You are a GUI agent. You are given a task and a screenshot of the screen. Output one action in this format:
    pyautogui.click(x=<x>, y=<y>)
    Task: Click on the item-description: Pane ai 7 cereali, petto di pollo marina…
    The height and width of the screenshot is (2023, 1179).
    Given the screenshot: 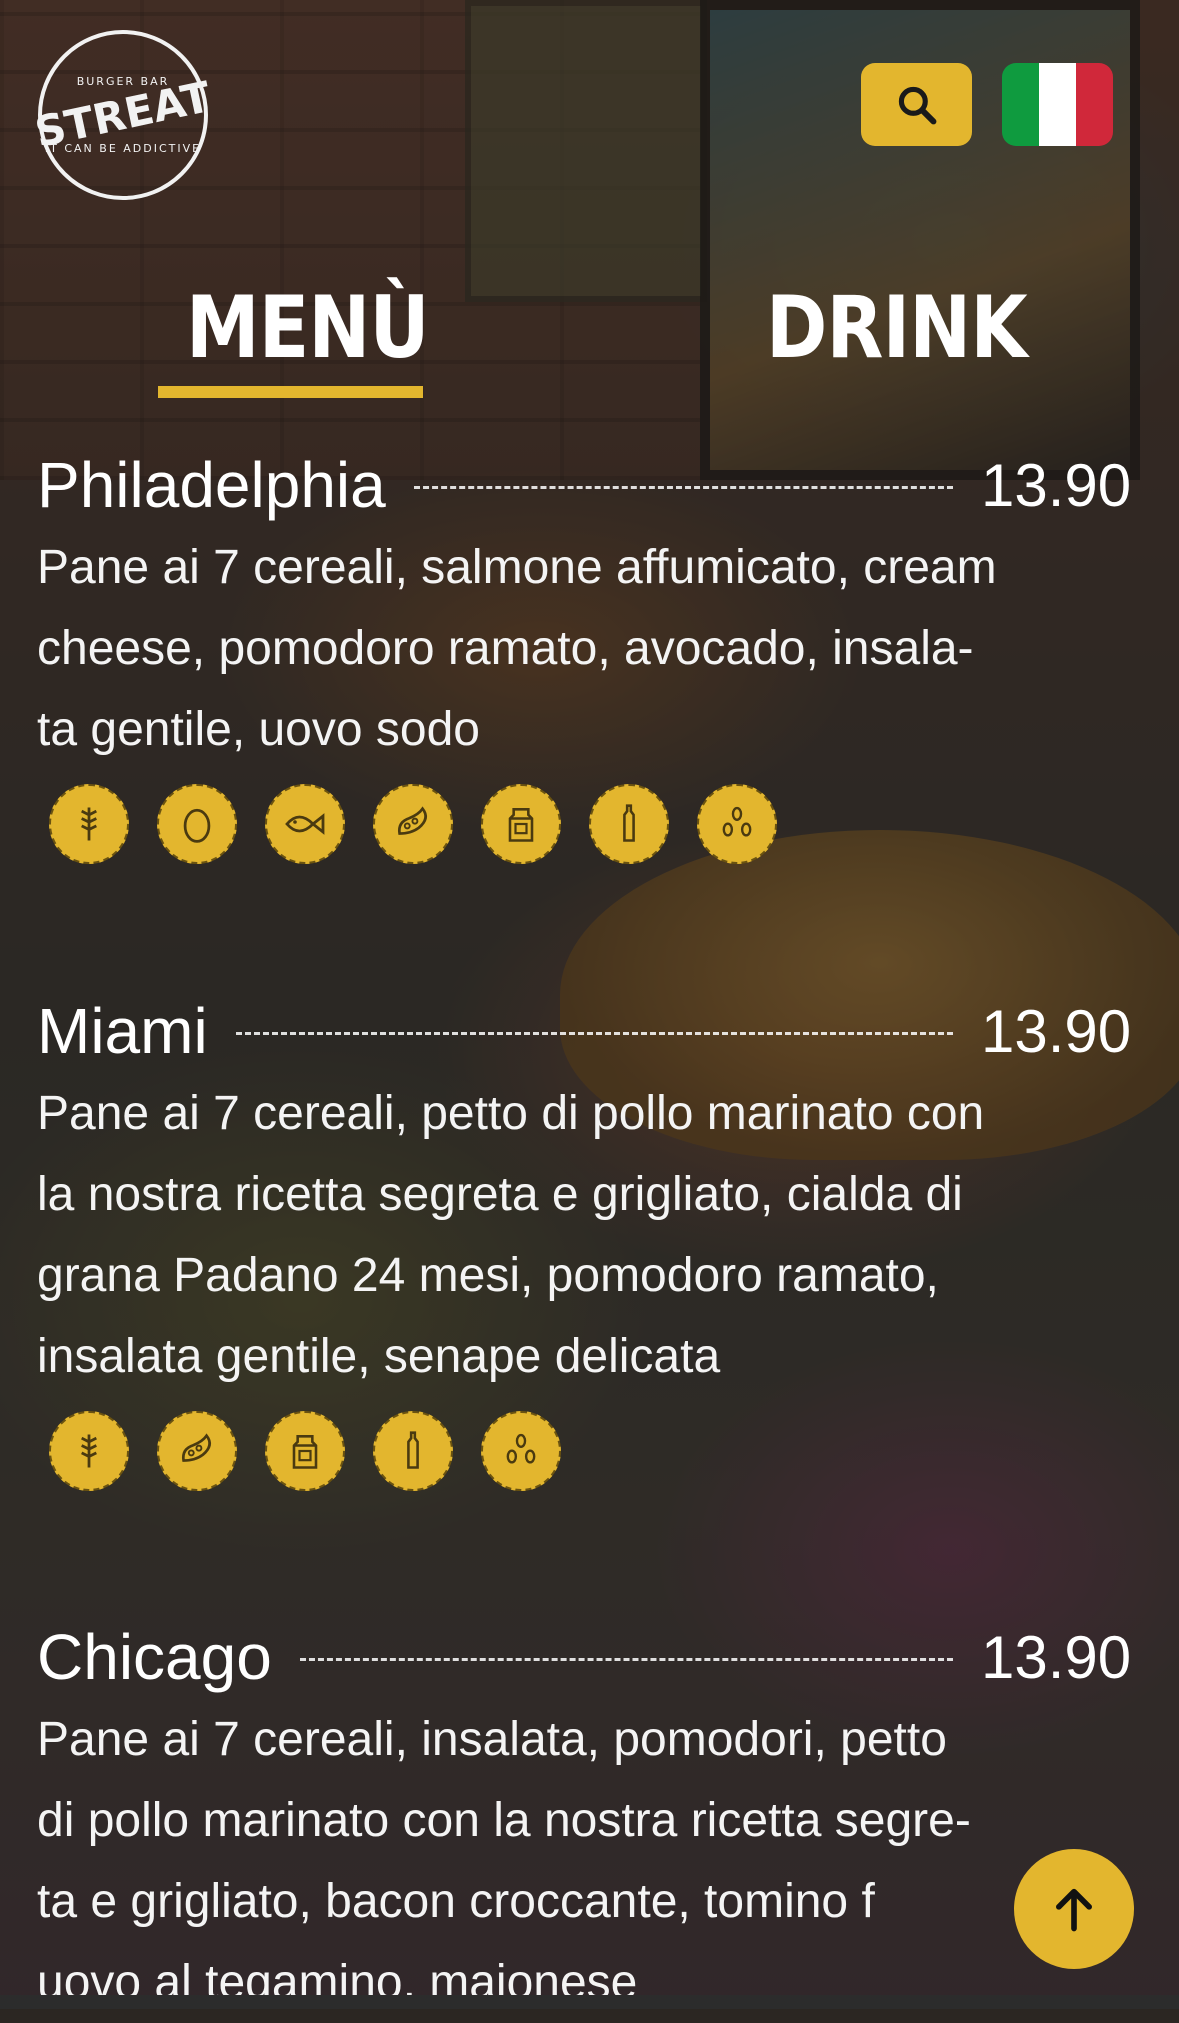 What is the action you would take?
    pyautogui.click(x=511, y=1235)
    